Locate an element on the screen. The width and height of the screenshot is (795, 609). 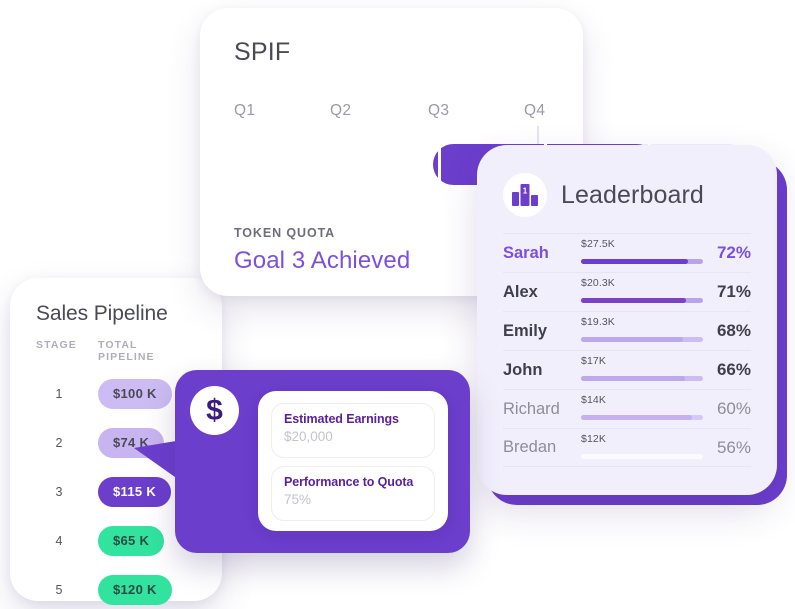
column-header-stage: STAGE is located at coordinates (56, 345).